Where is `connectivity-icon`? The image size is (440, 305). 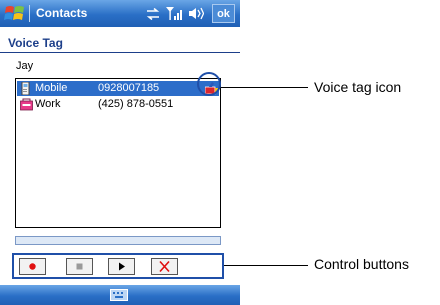
connectivity-icon is located at coordinates (153, 13).